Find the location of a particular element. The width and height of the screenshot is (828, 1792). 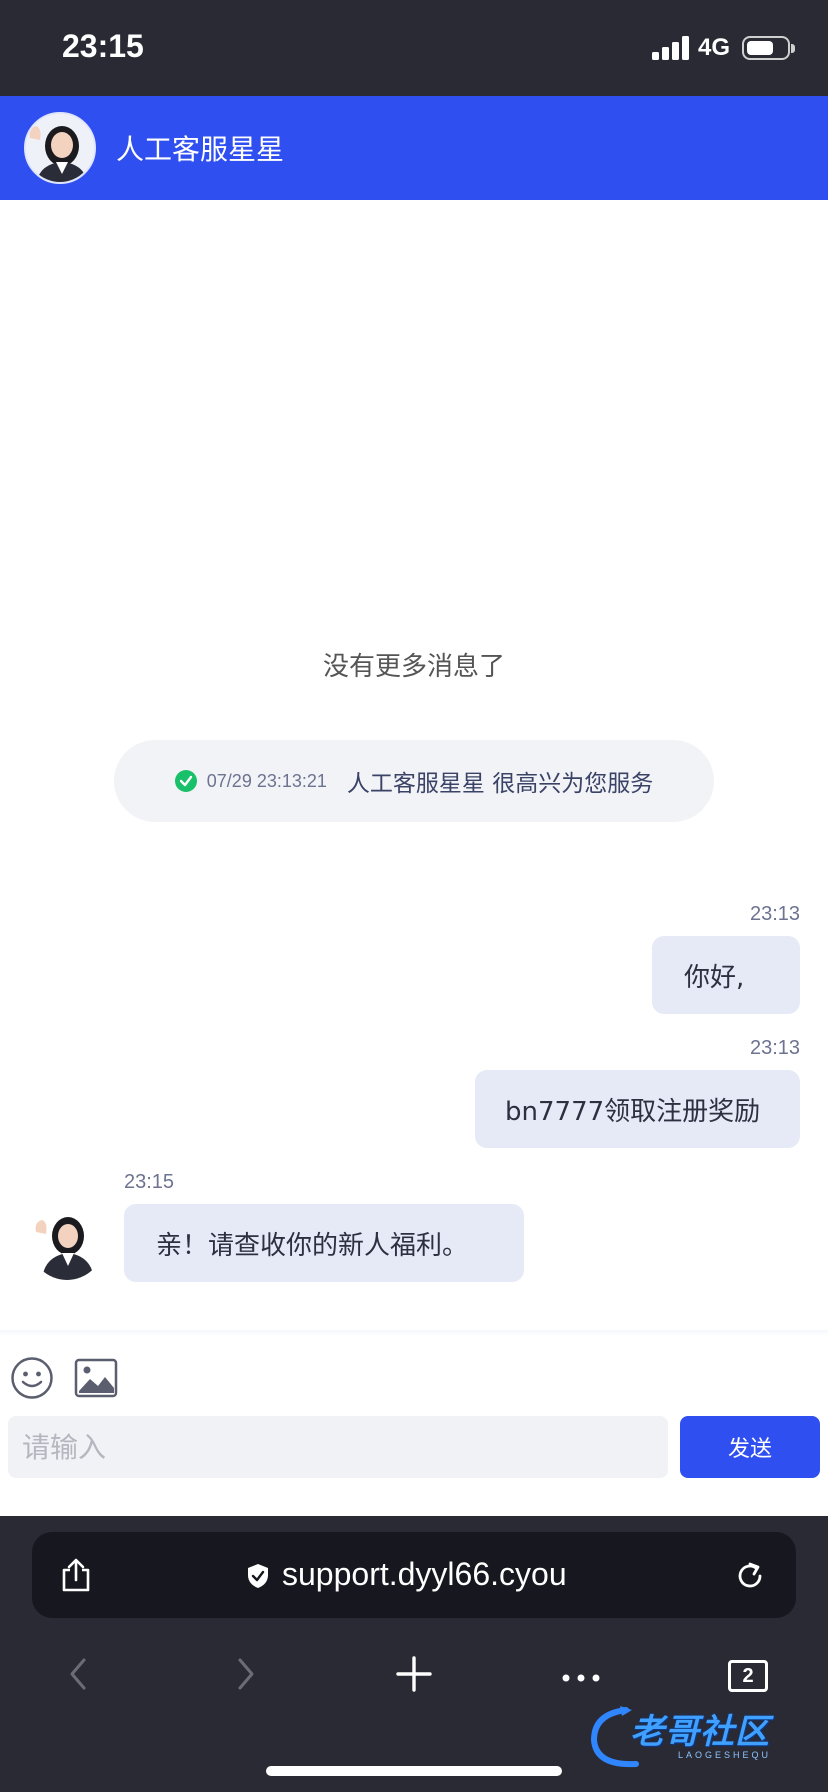

message-bubble-outgoing: bn7777领取注册奖励 is located at coordinates (637, 1109).